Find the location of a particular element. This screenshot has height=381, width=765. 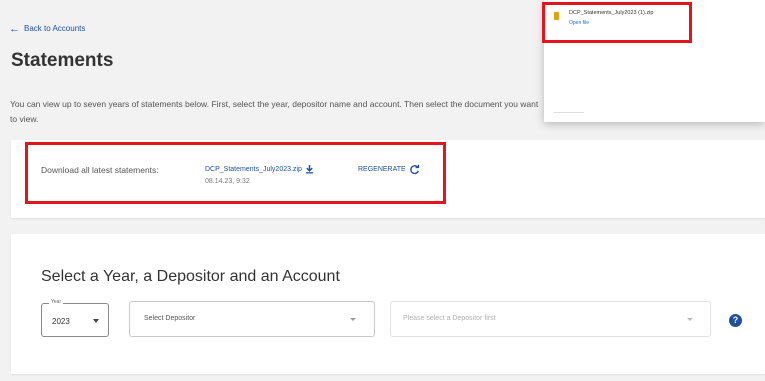

year-value: 2023 is located at coordinates (61, 321).